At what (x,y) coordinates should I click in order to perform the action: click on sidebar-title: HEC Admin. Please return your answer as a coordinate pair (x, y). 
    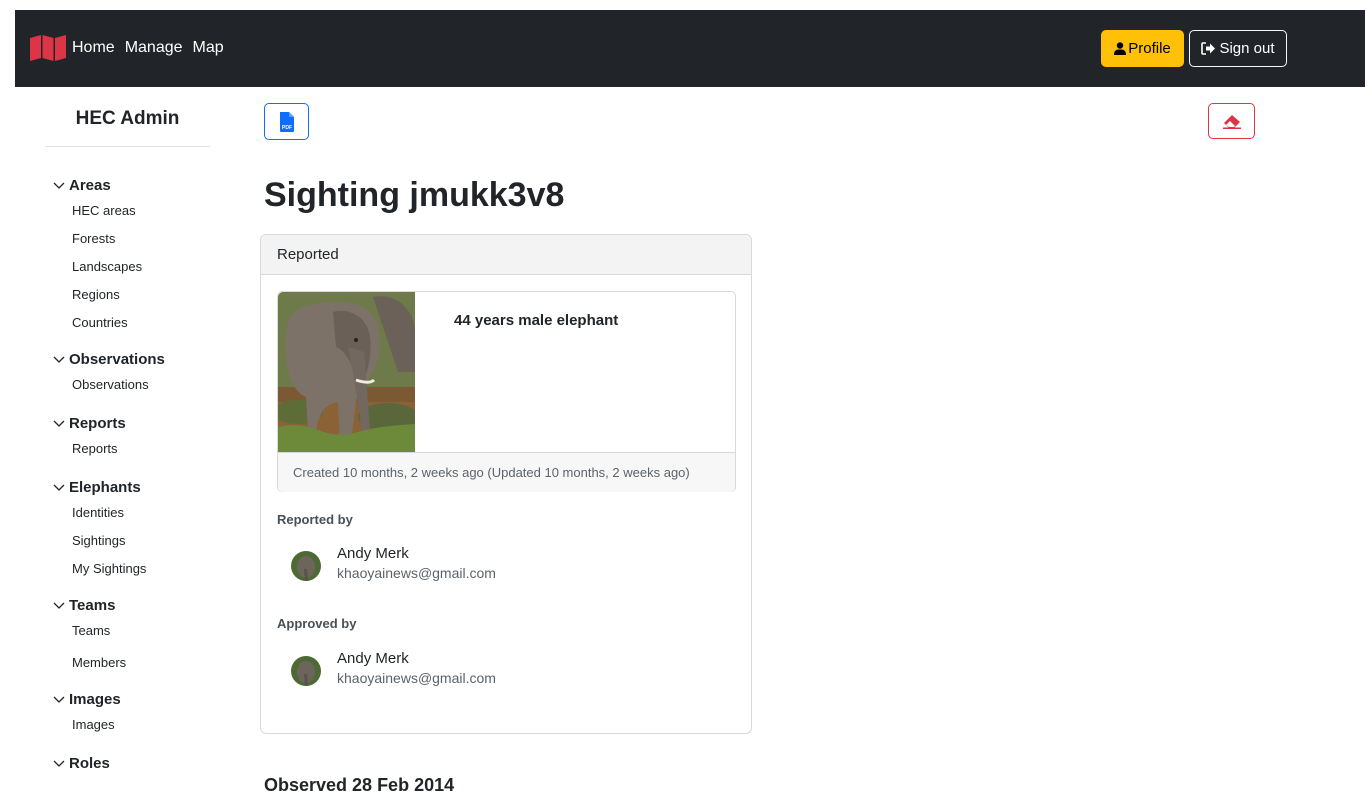
    Looking at the image, I should click on (127, 117).